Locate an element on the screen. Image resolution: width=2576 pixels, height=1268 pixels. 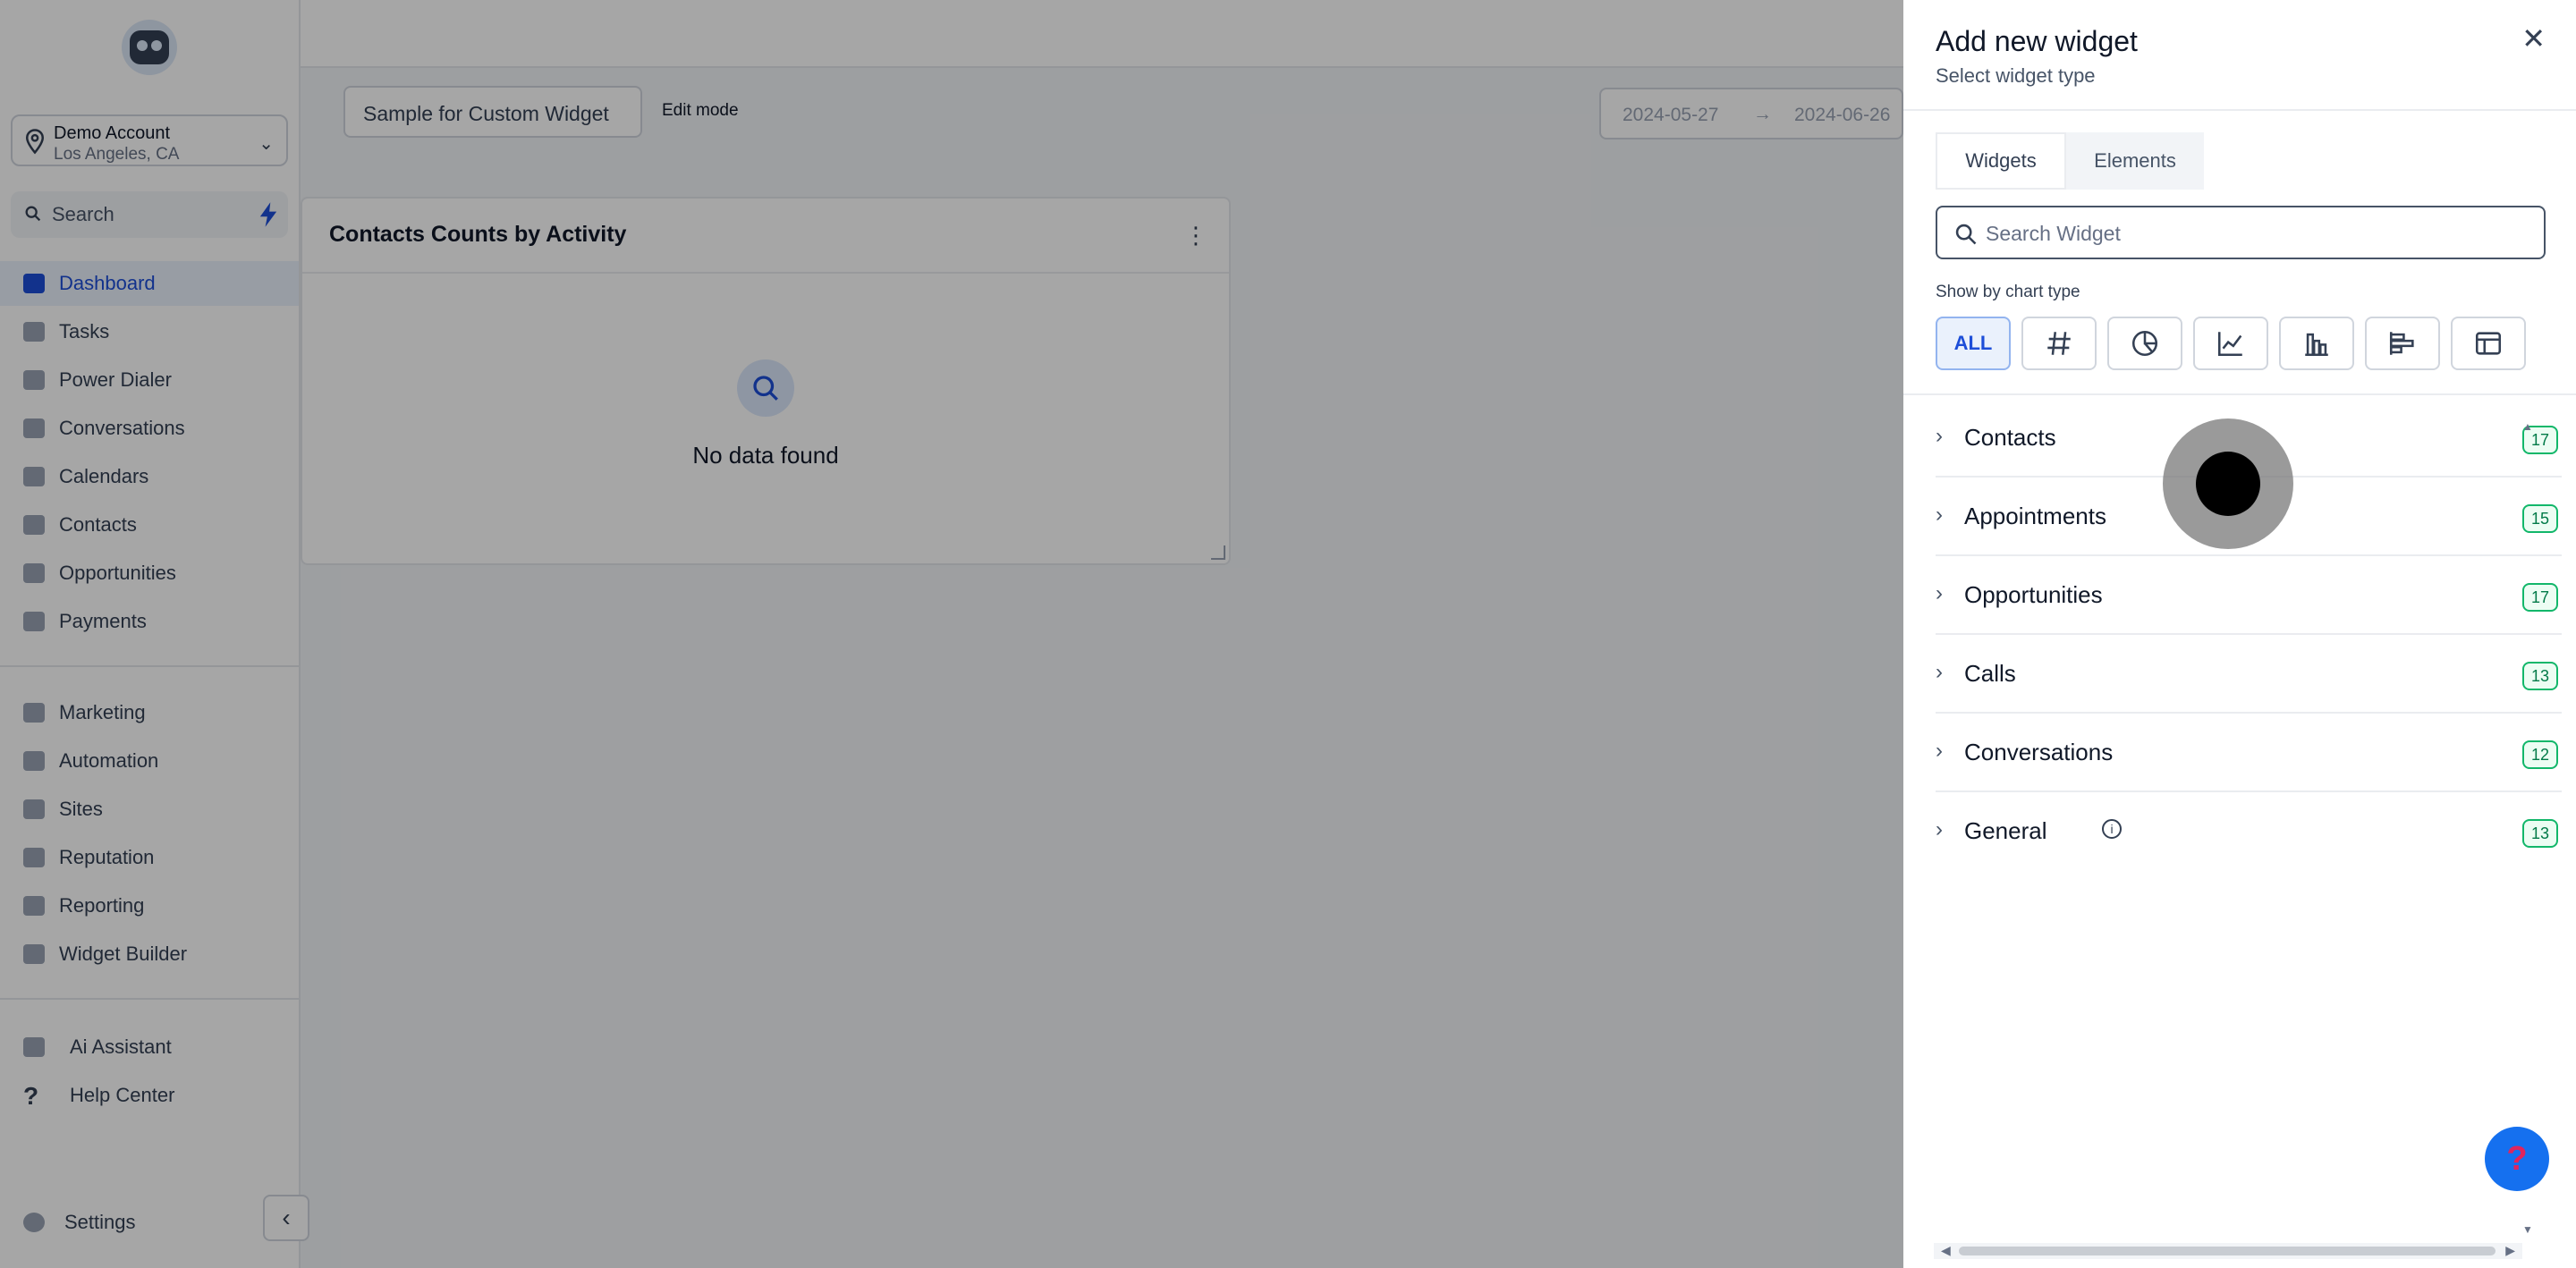
horizontal-scrollbar: ◀ ▶ is located at coordinates (2228, 1251).